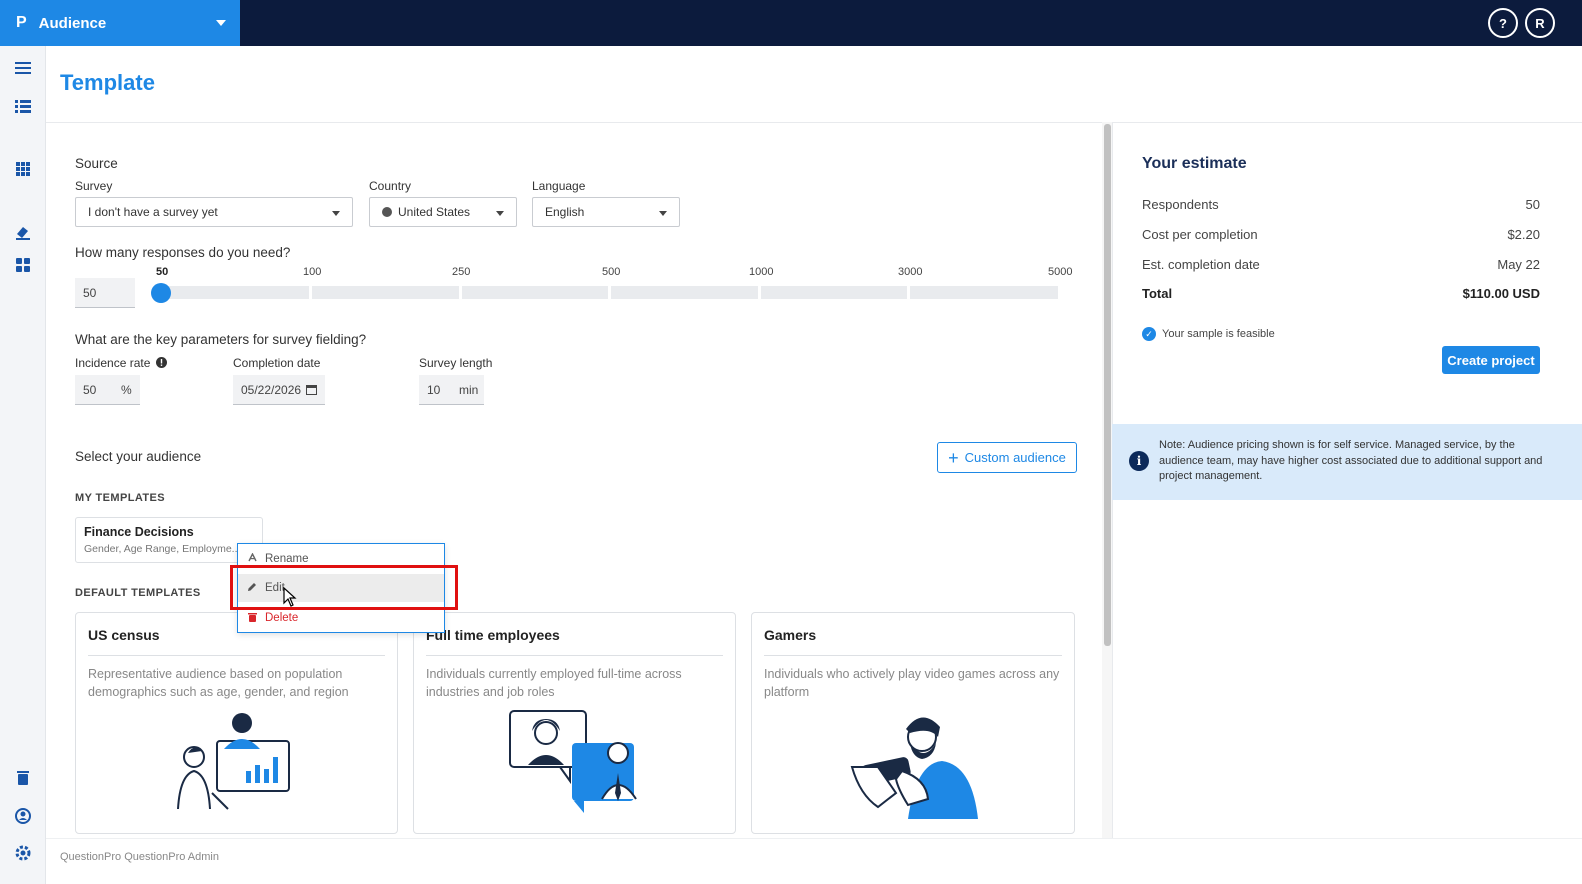 This screenshot has height=884, width=1582. I want to click on gear-icon, so click(23, 853).